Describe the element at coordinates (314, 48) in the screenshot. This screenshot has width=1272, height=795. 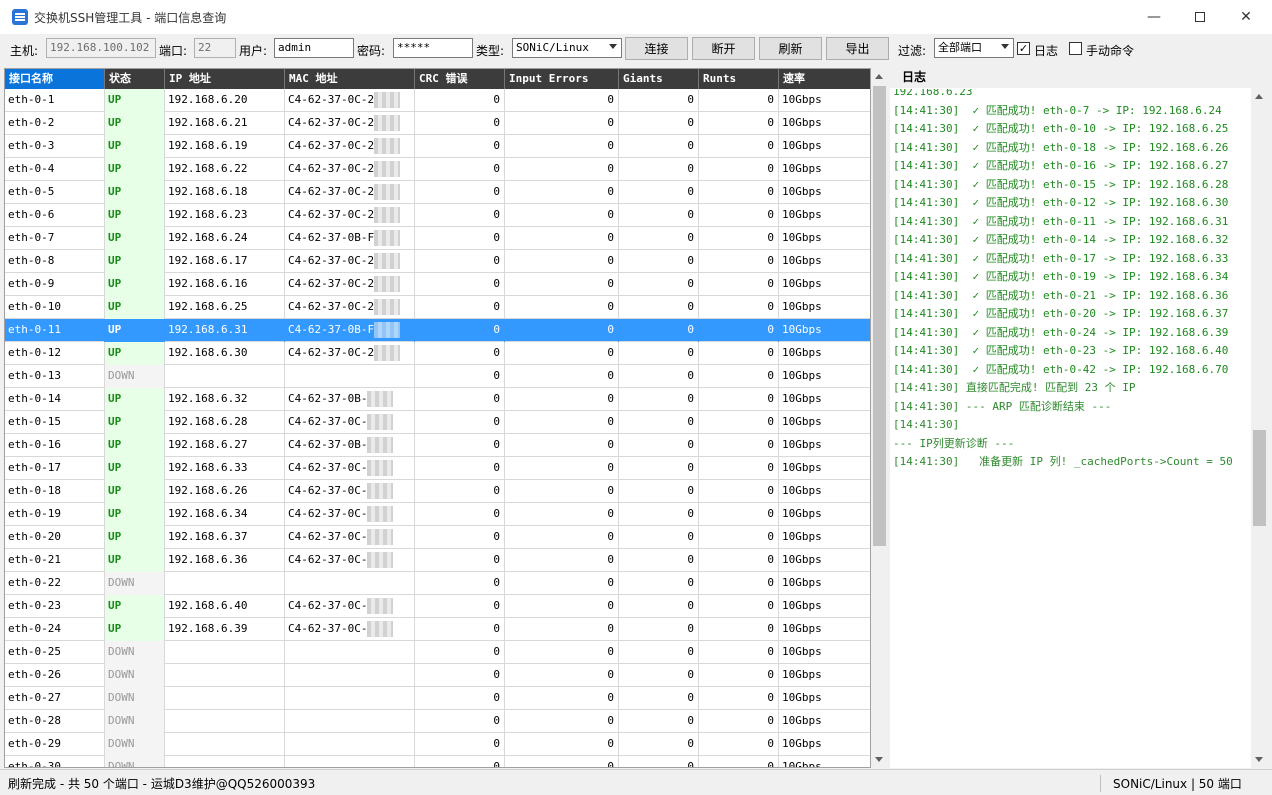
I see `user-input: admin` at that location.